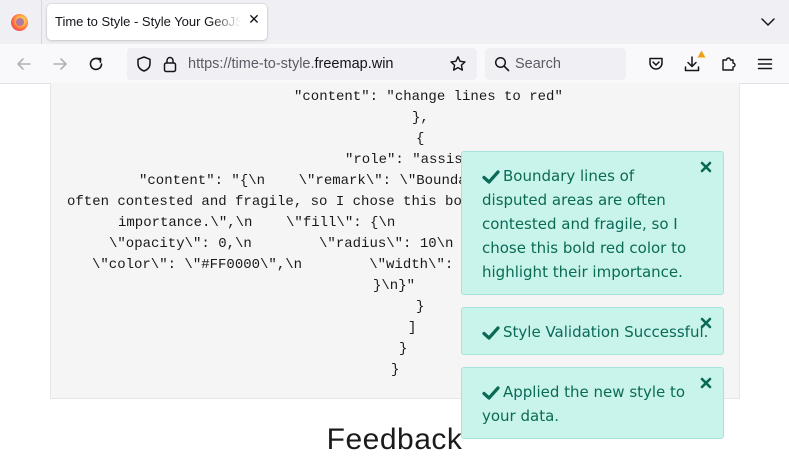 The width and height of the screenshot is (789, 458). Describe the element at coordinates (656, 64) in the screenshot. I see `pocket-icon` at that location.